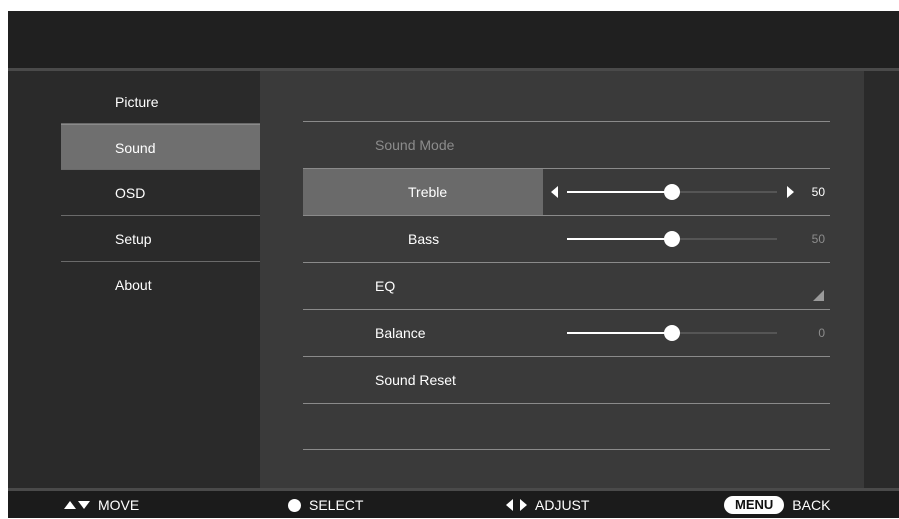 The width and height of the screenshot is (899, 519). I want to click on bass-label: Bass, so click(424, 239).